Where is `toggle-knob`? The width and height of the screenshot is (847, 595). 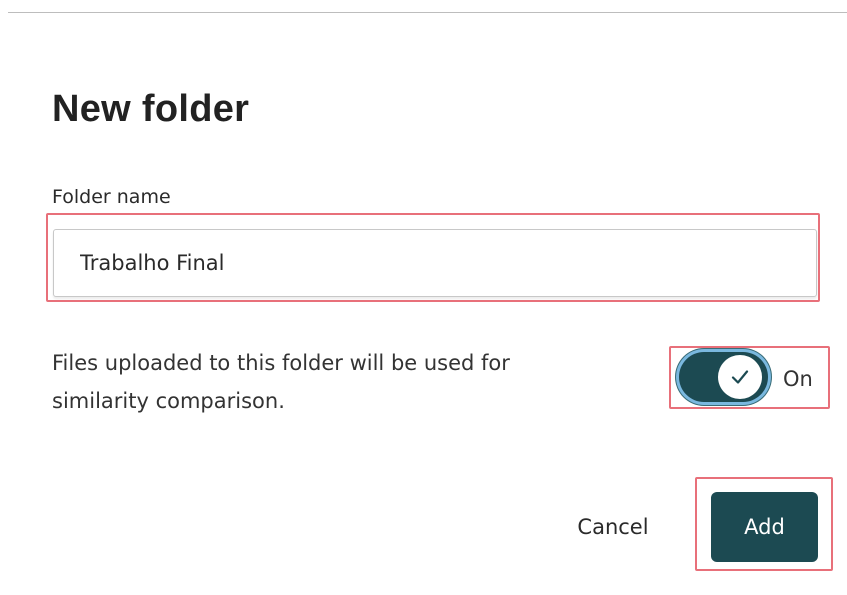 toggle-knob is located at coordinates (740, 377).